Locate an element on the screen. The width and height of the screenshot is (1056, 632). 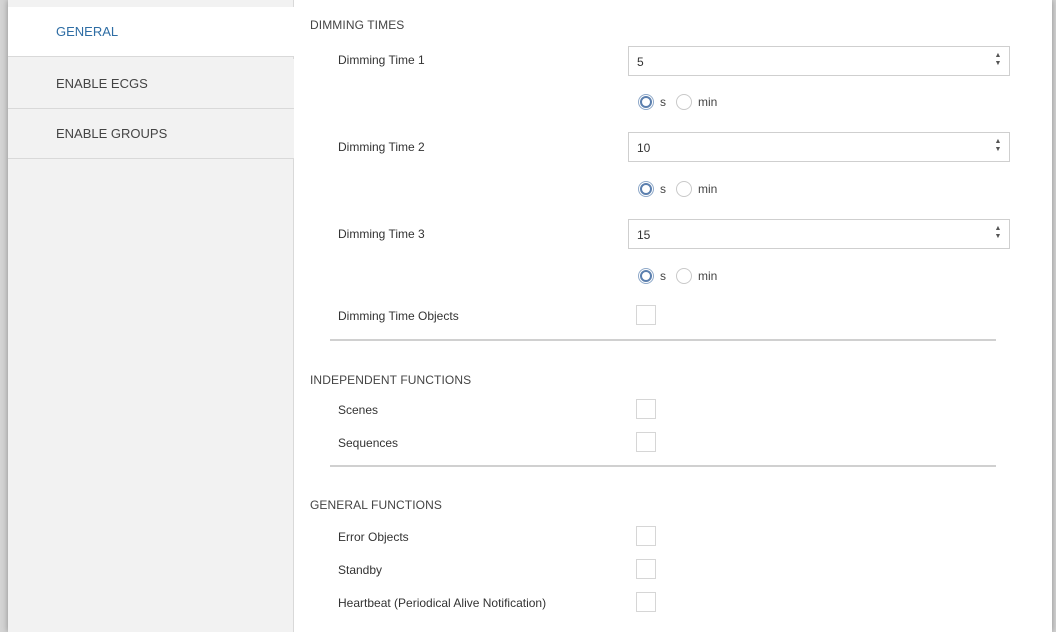
dimming-times-title: DIMMING TIMES is located at coordinates (357, 25).